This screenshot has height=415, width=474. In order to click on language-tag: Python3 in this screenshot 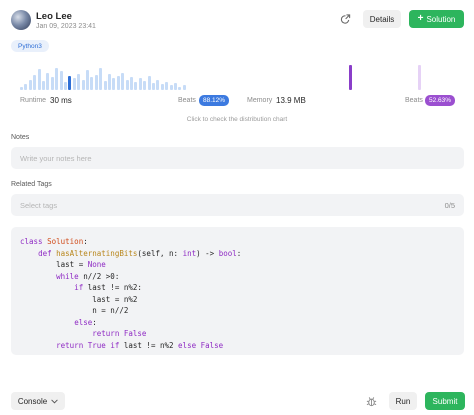, I will do `click(30, 46)`.